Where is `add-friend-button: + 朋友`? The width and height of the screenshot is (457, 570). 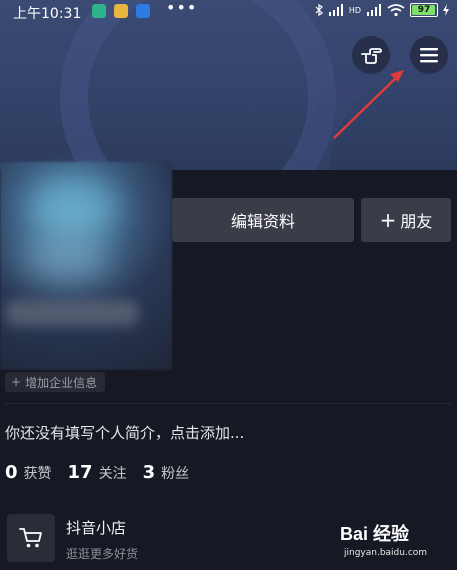 add-friend-button: + 朋友 is located at coordinates (406, 220).